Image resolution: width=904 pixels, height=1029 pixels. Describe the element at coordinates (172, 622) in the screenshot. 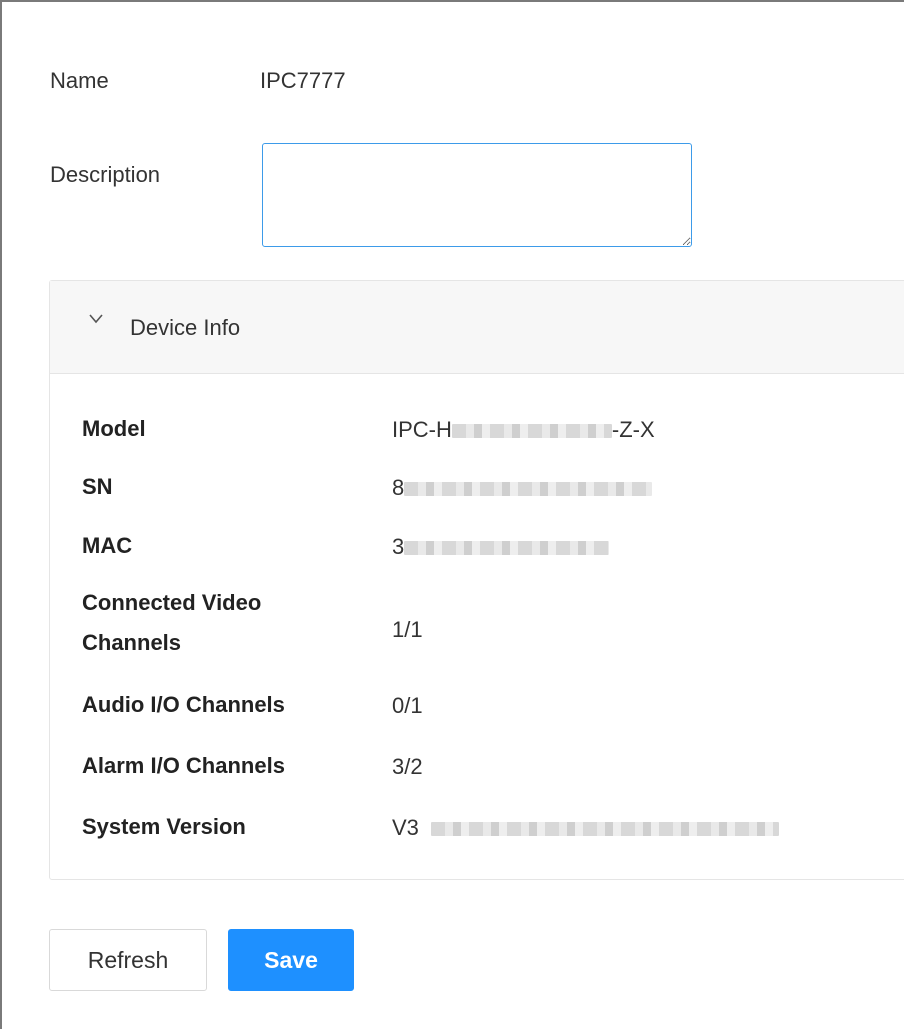

I see `connected-video-channels-label: Connected Video Channels` at that location.